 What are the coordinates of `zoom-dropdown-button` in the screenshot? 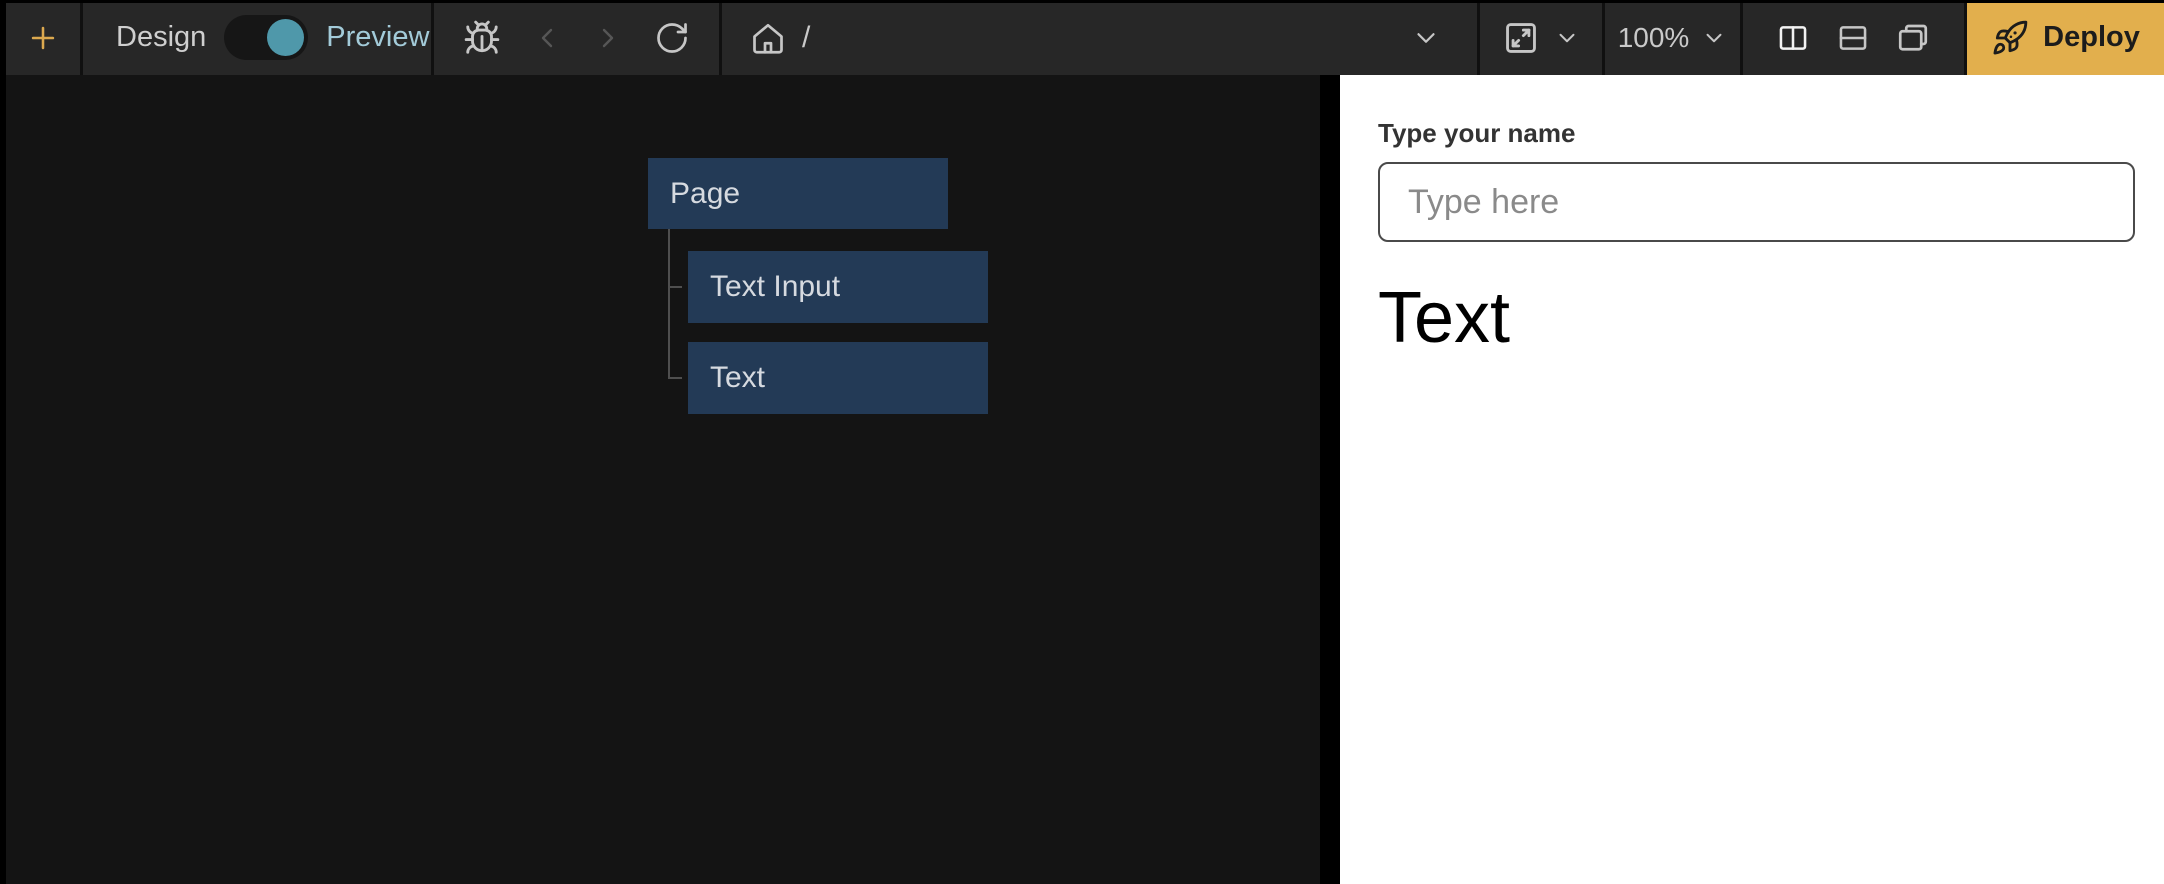 It's located at (1714, 38).